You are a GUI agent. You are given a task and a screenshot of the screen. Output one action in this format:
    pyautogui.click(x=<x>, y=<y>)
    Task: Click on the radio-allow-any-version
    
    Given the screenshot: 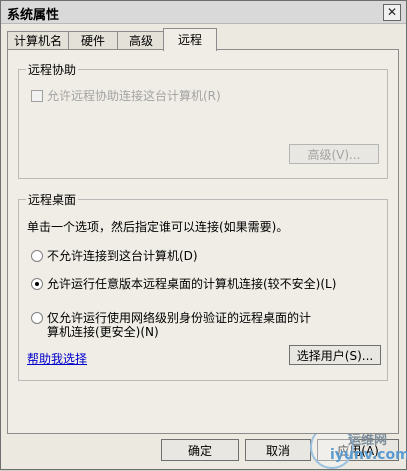 What is the action you would take?
    pyautogui.click(x=37, y=284)
    